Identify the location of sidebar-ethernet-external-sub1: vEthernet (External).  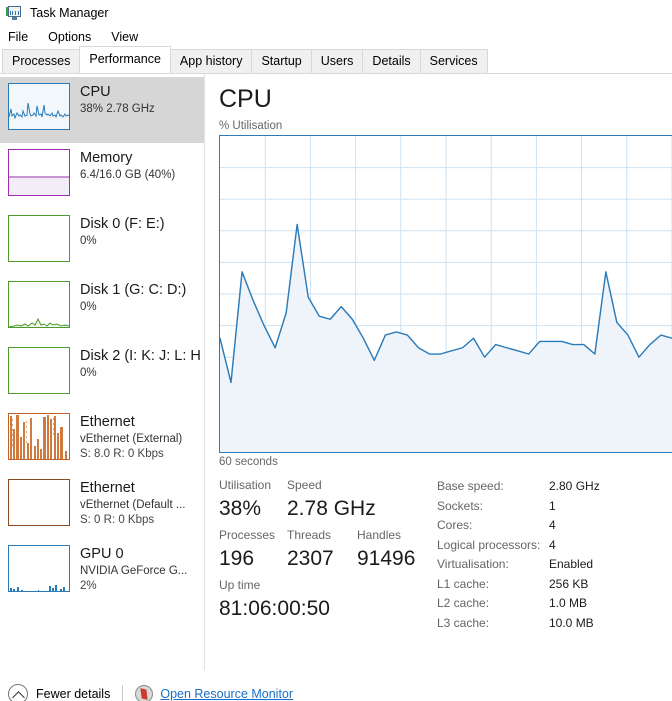
(131, 439).